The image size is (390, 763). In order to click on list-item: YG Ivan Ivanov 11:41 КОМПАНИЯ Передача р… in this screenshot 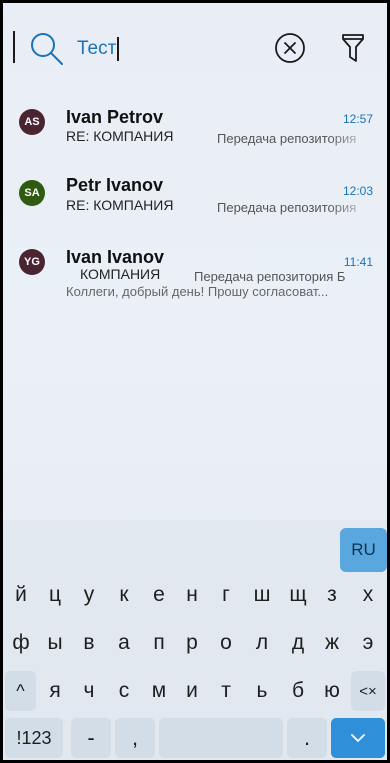, I will do `click(195, 280)`.